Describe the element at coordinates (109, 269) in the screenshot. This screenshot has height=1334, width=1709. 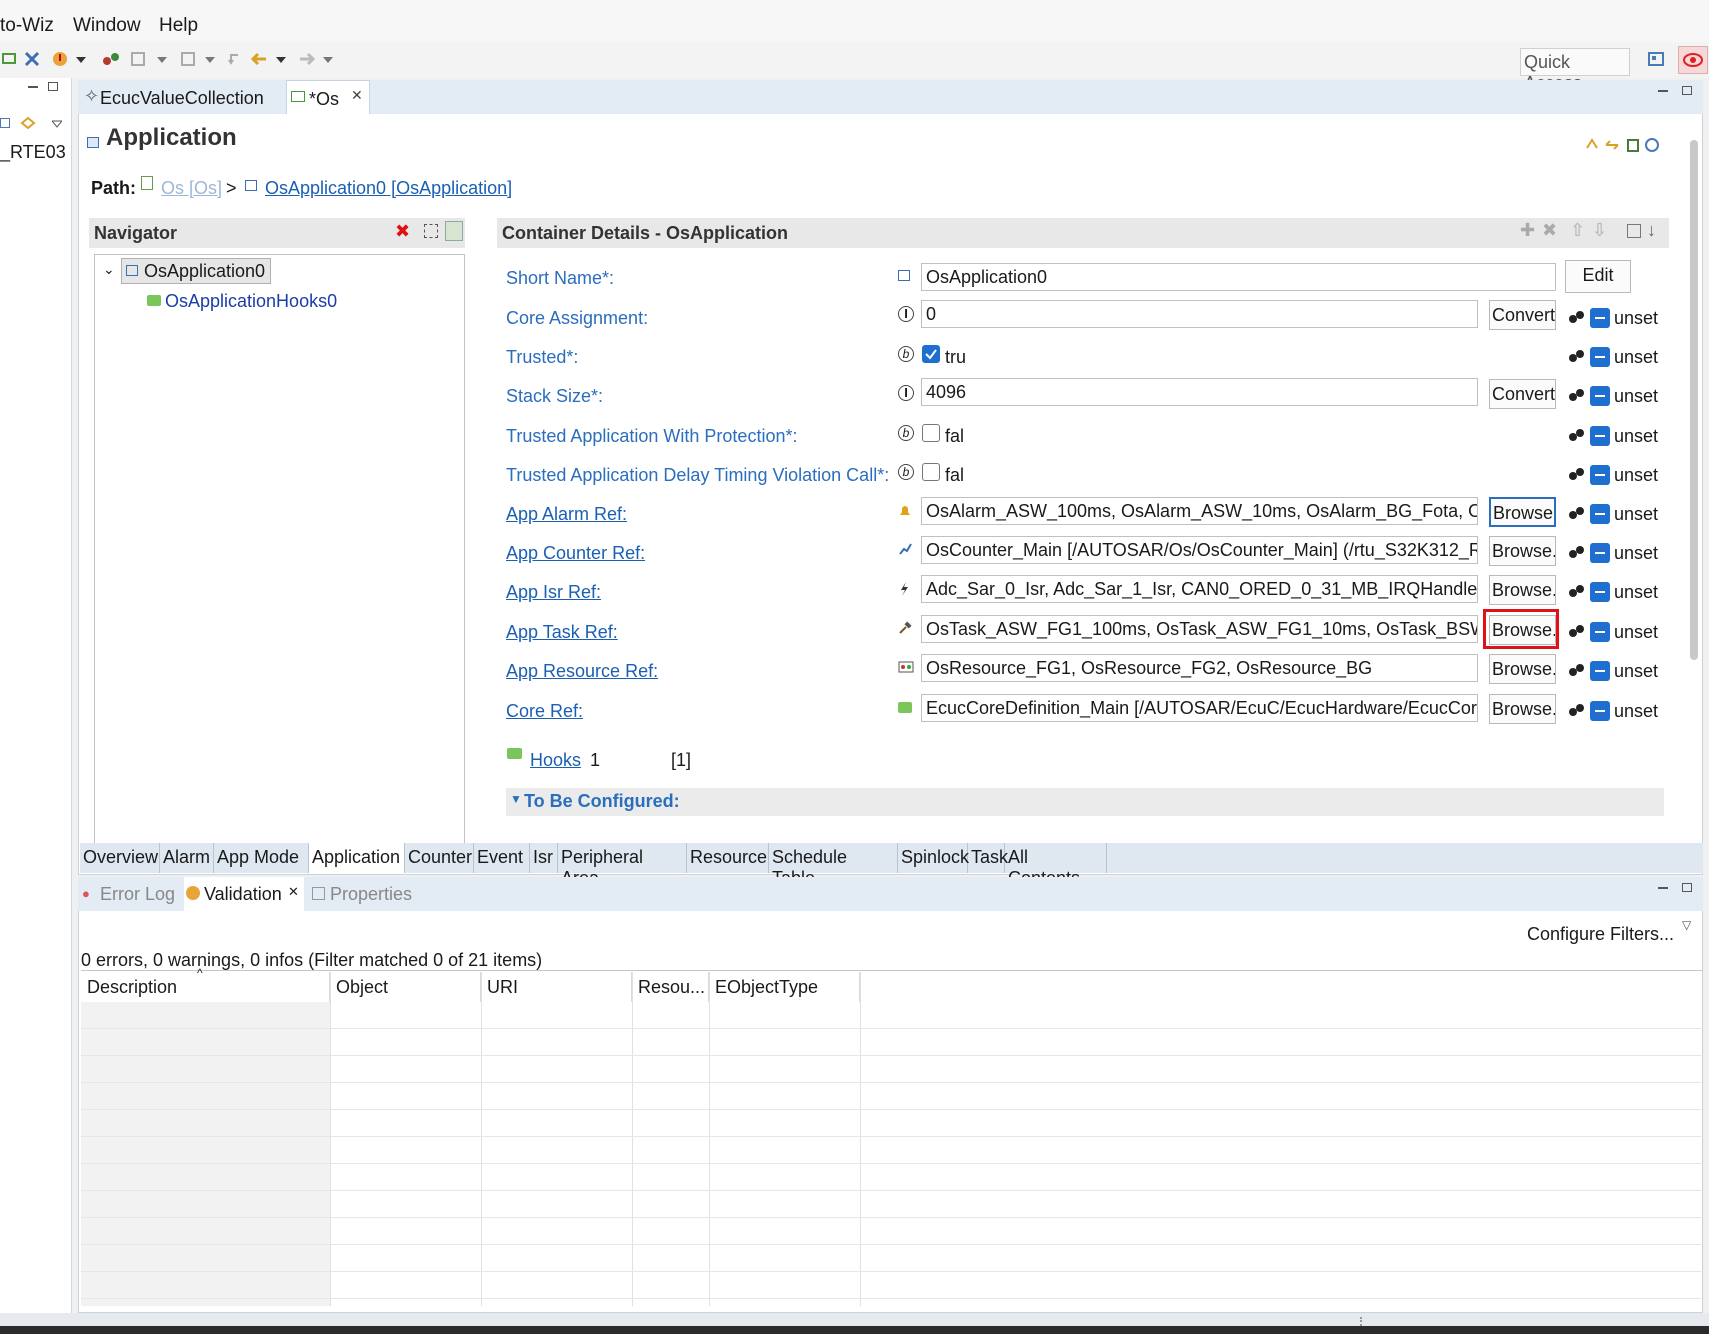
I see `chevron-down-icon: ⌄` at that location.